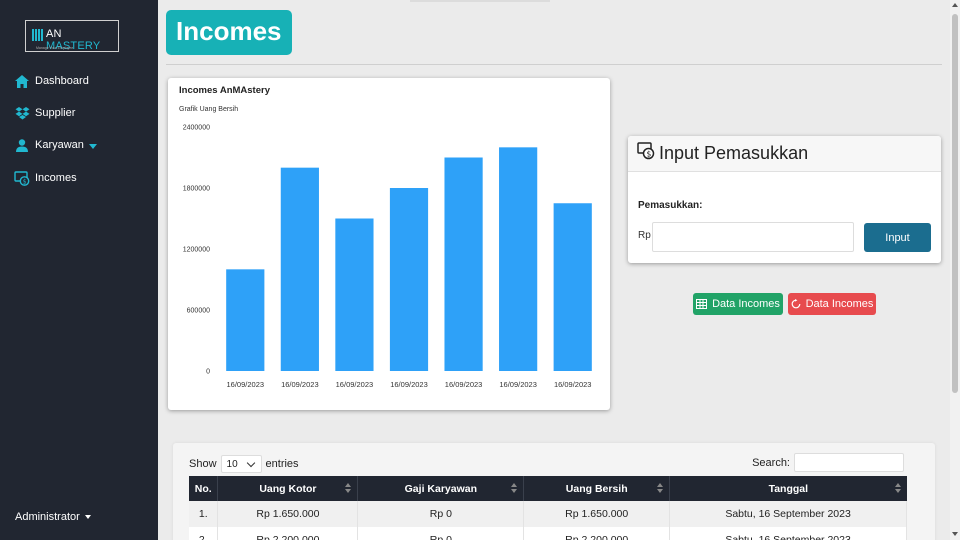  Describe the element at coordinates (241, 464) in the screenshot. I see `entries-select: 10` at that location.